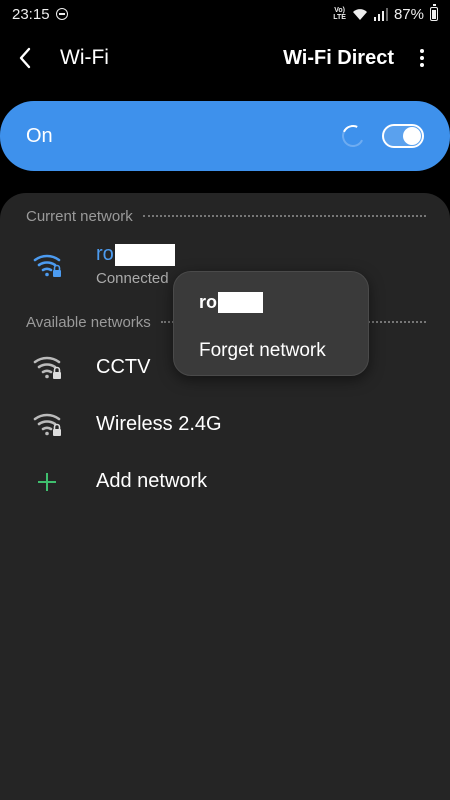 The width and height of the screenshot is (450, 800). Describe the element at coordinates (25, 58) in the screenshot. I see `chevron-left-icon` at that location.